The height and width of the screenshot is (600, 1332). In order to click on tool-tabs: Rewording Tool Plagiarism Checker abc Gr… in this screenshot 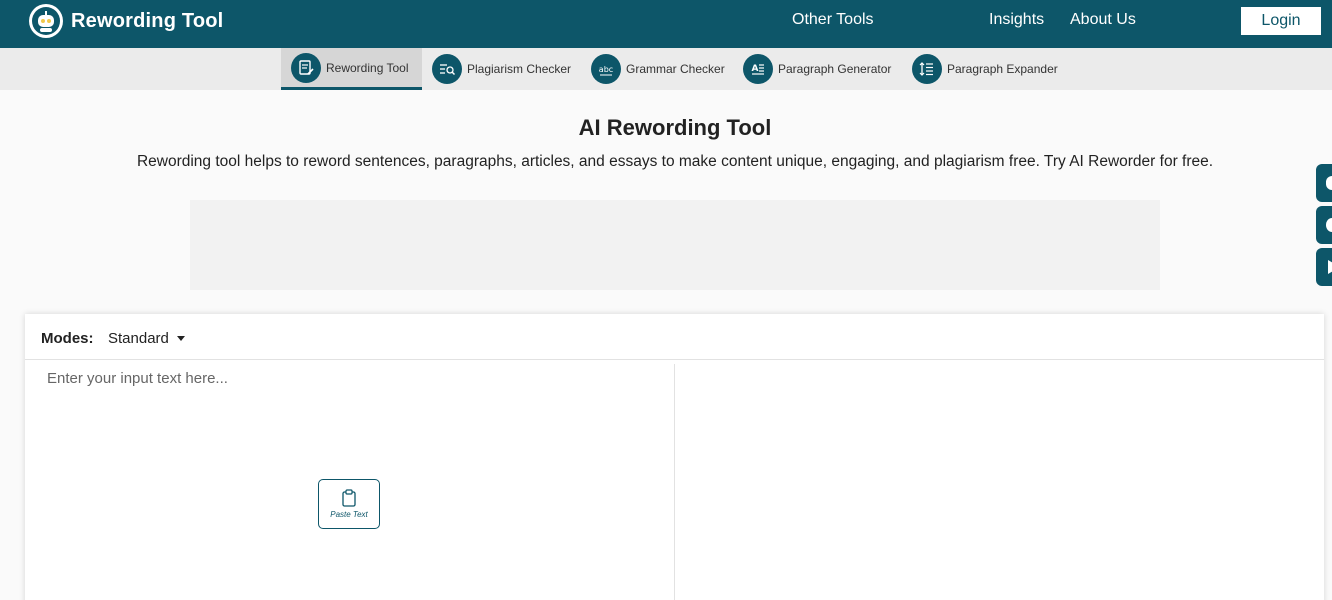, I will do `click(666, 69)`.